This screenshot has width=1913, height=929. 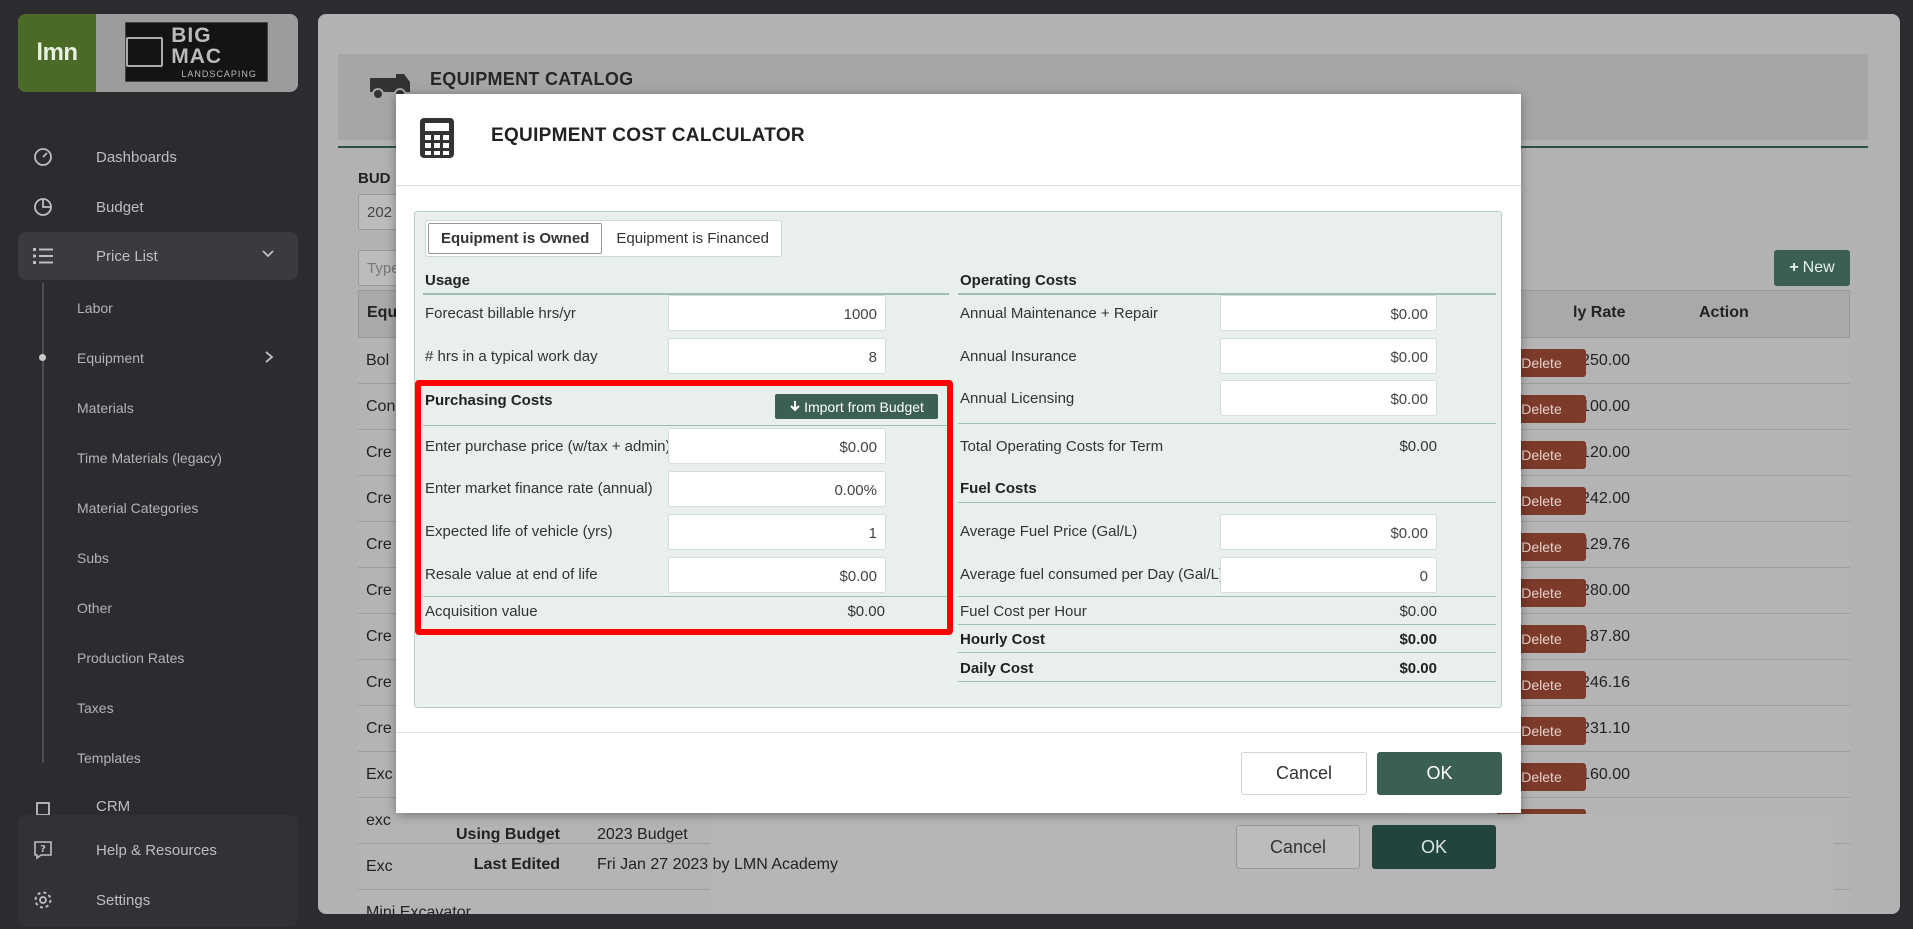 What do you see at coordinates (95, 708) in the screenshot?
I see `sidebar-subitem-taxes: Taxes` at bounding box center [95, 708].